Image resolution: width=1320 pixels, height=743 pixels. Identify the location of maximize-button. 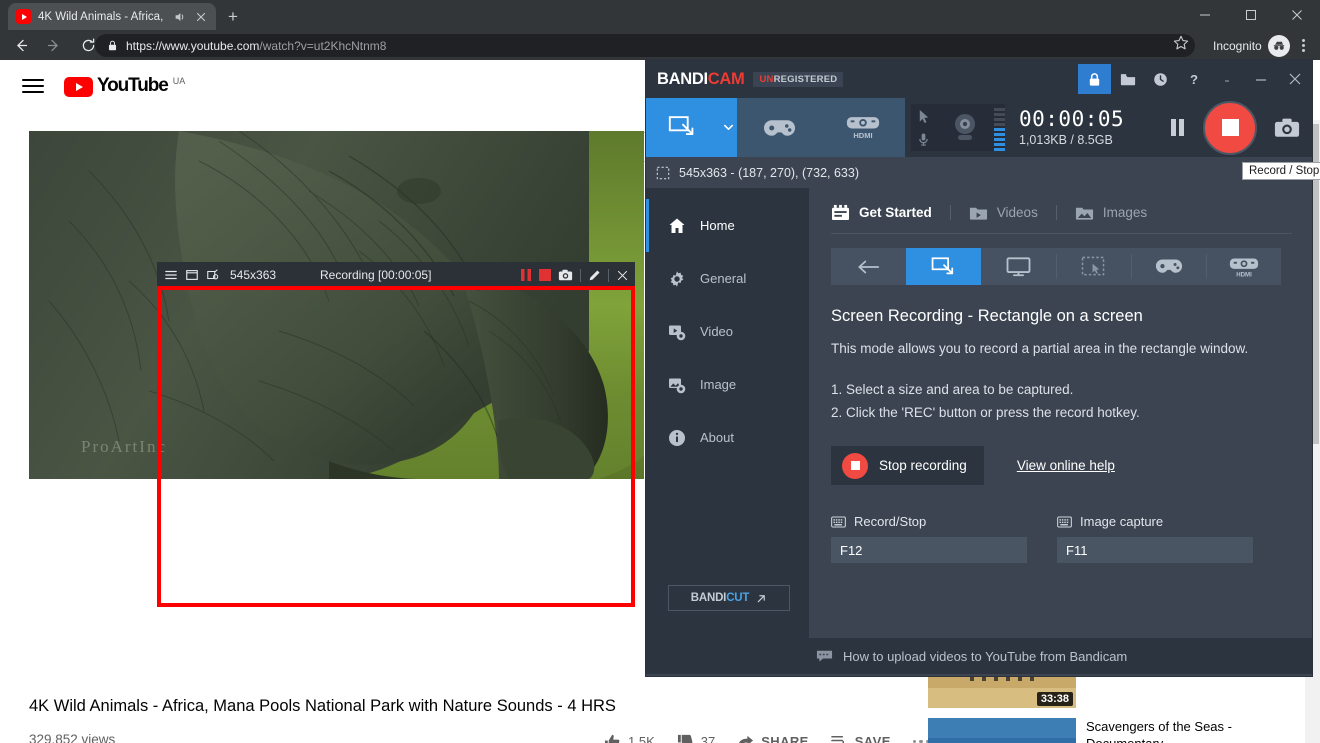
(1251, 15).